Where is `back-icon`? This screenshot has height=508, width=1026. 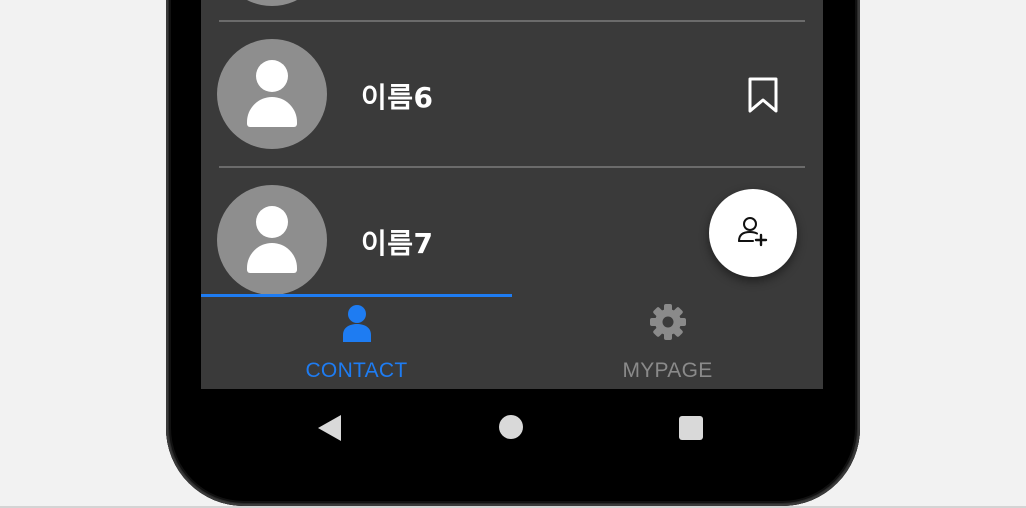 back-icon is located at coordinates (329, 428).